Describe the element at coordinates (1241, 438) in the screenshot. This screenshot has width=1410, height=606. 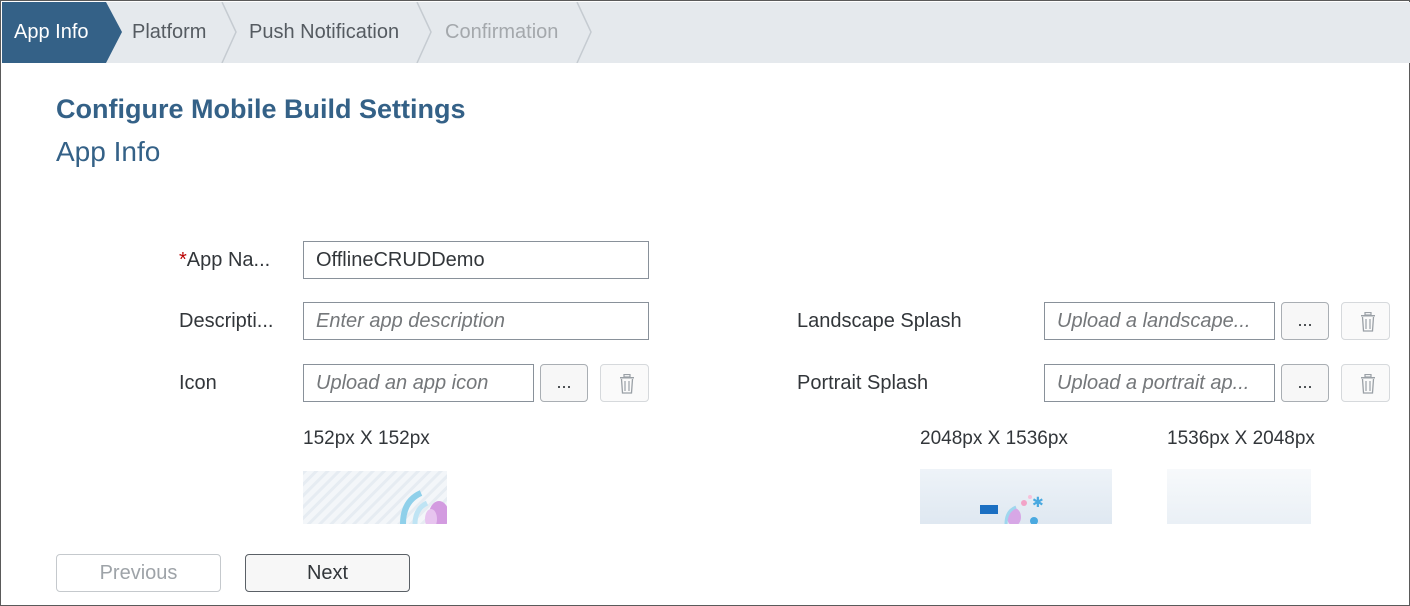
I see `portrait-size-hint: 1536px X 2048px` at that location.